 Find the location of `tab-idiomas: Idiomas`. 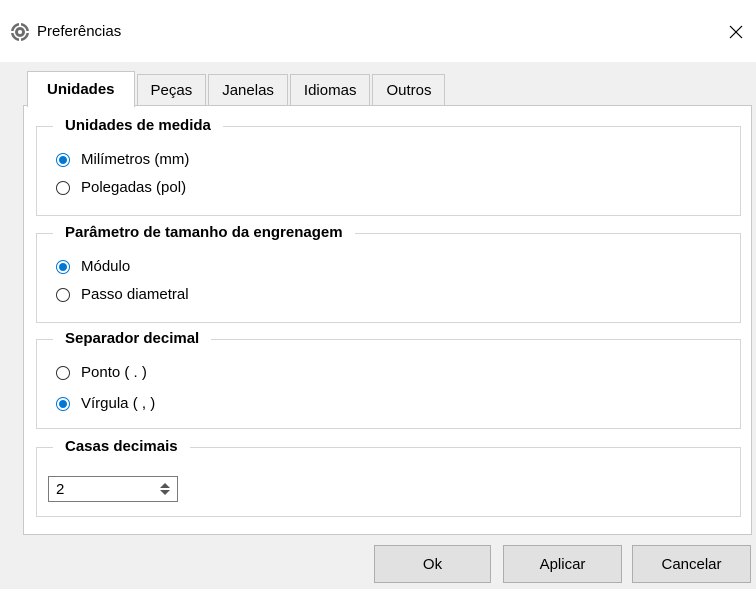

tab-idiomas: Idiomas is located at coordinates (330, 90).